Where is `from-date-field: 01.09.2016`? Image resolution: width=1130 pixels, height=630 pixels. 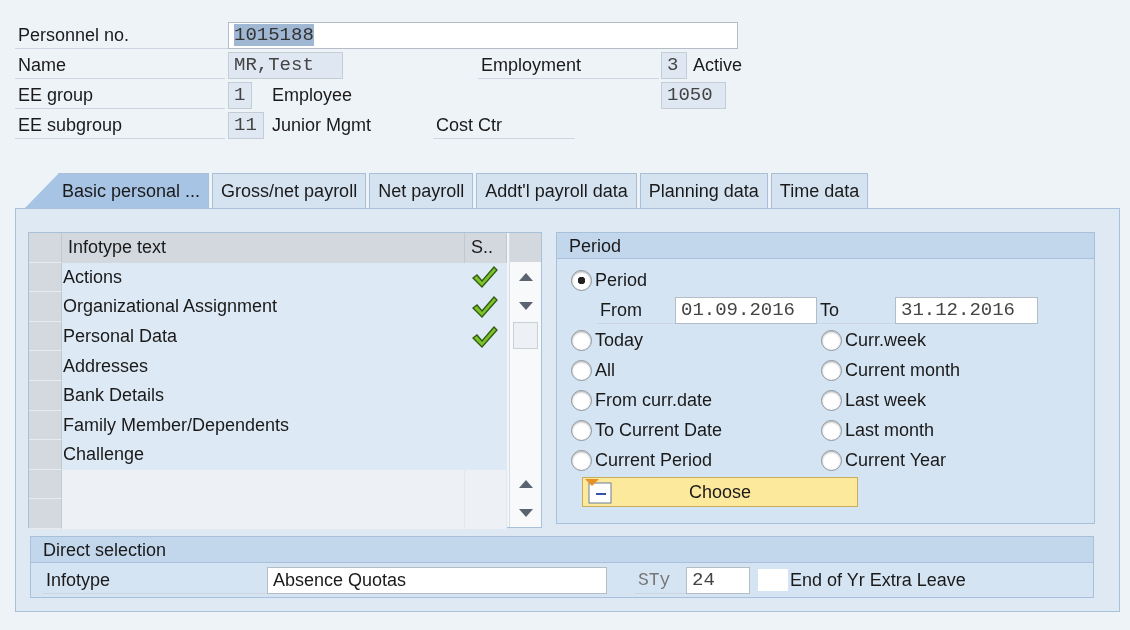
from-date-field: 01.09.2016 is located at coordinates (746, 310).